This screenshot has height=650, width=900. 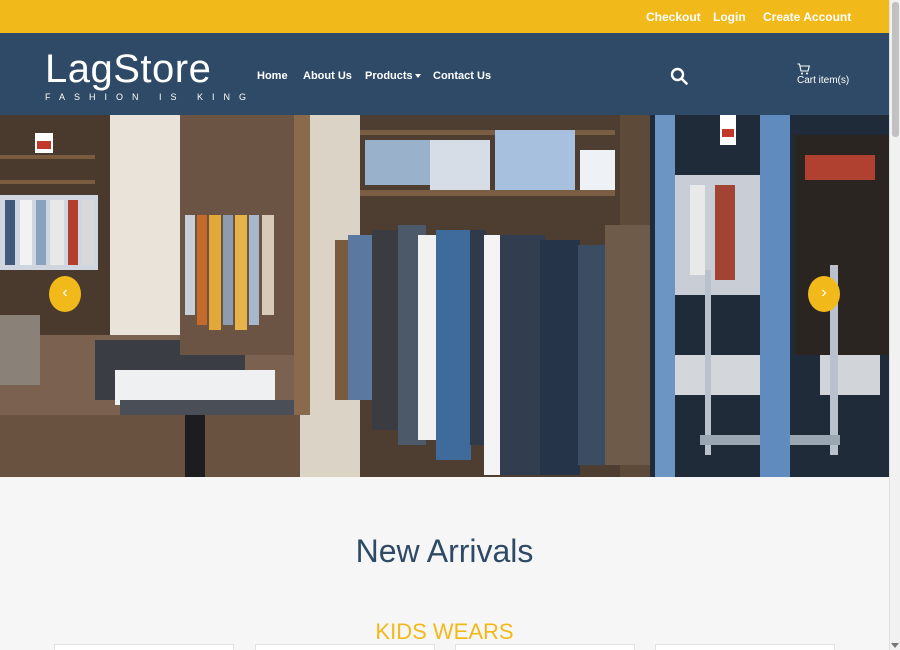 I want to click on checkout-link: Checkout, so click(x=673, y=17).